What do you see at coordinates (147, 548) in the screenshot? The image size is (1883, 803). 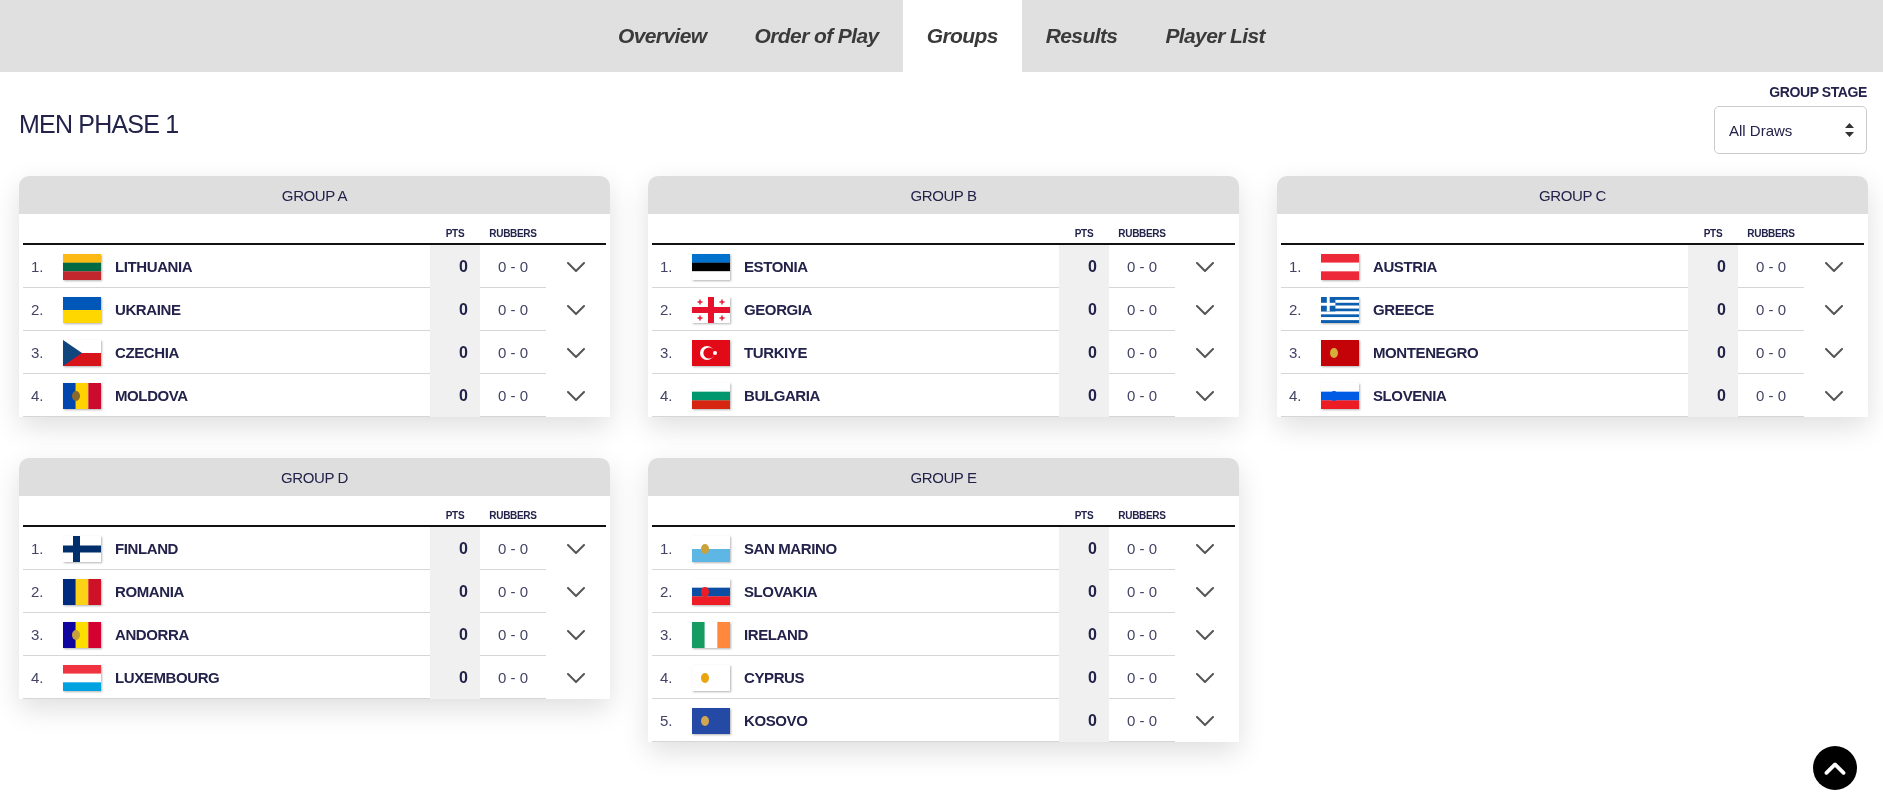 I see `team-name: FINLAND` at bounding box center [147, 548].